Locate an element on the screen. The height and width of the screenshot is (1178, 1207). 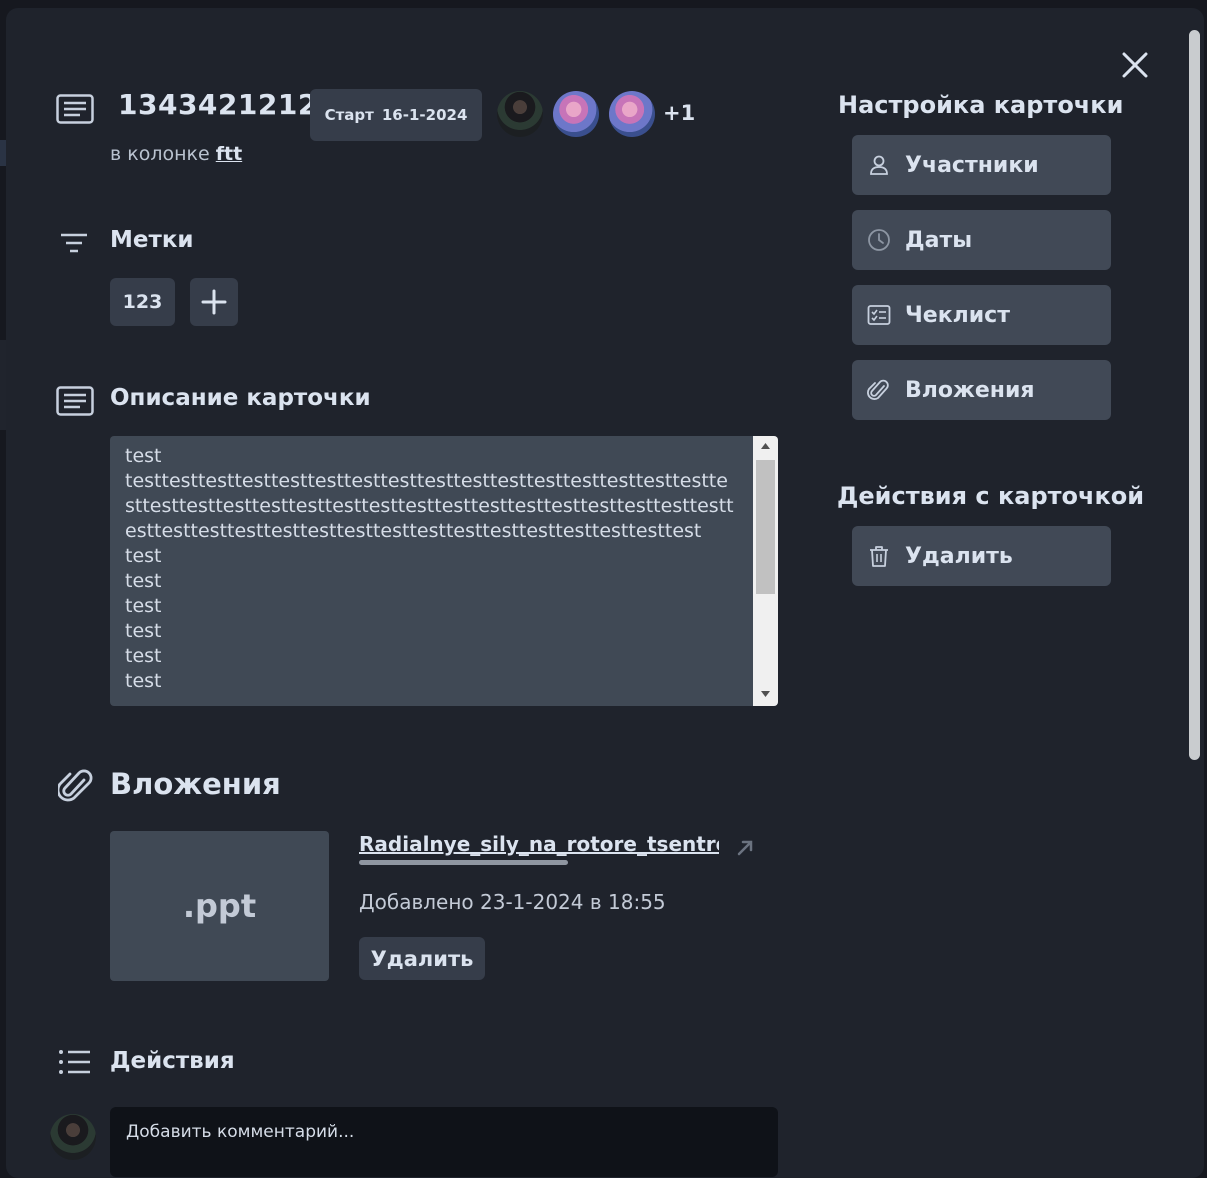
add-label-button is located at coordinates (214, 302).